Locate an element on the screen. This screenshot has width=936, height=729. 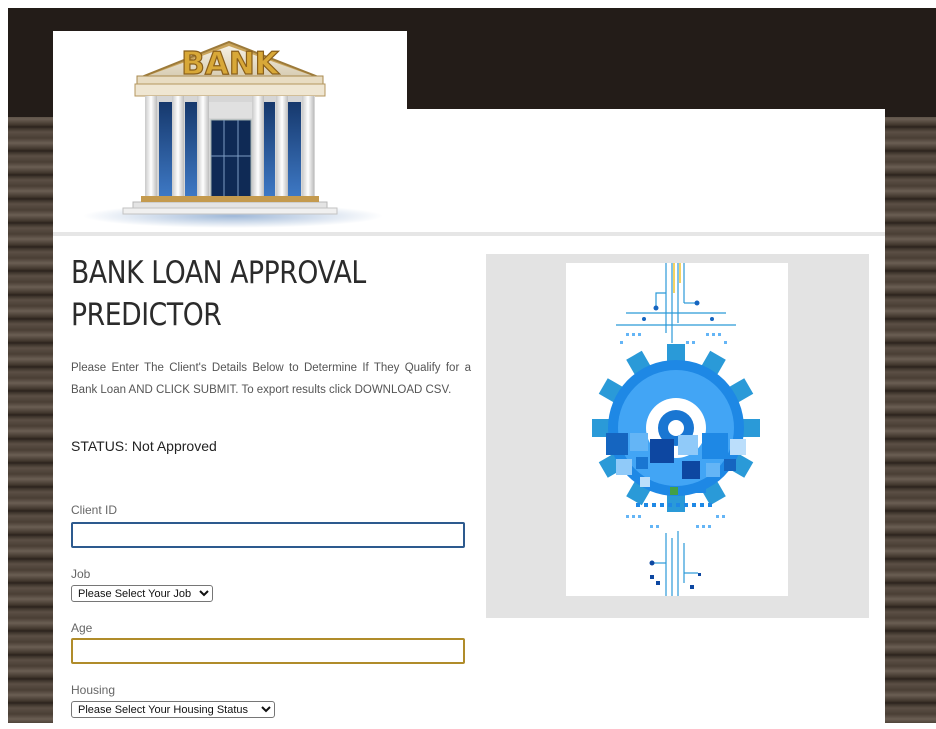
status-text: STATUS: Not Approved is located at coordinates (144, 446).